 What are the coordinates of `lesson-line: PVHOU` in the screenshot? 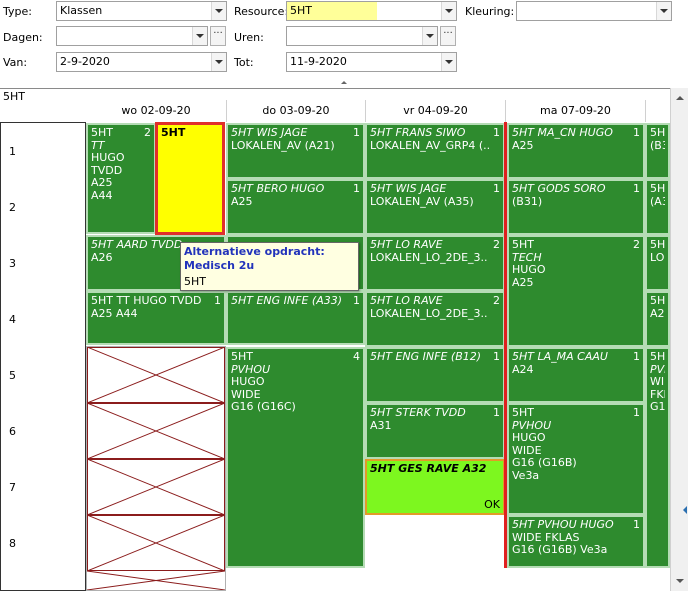 It's located at (251, 369).